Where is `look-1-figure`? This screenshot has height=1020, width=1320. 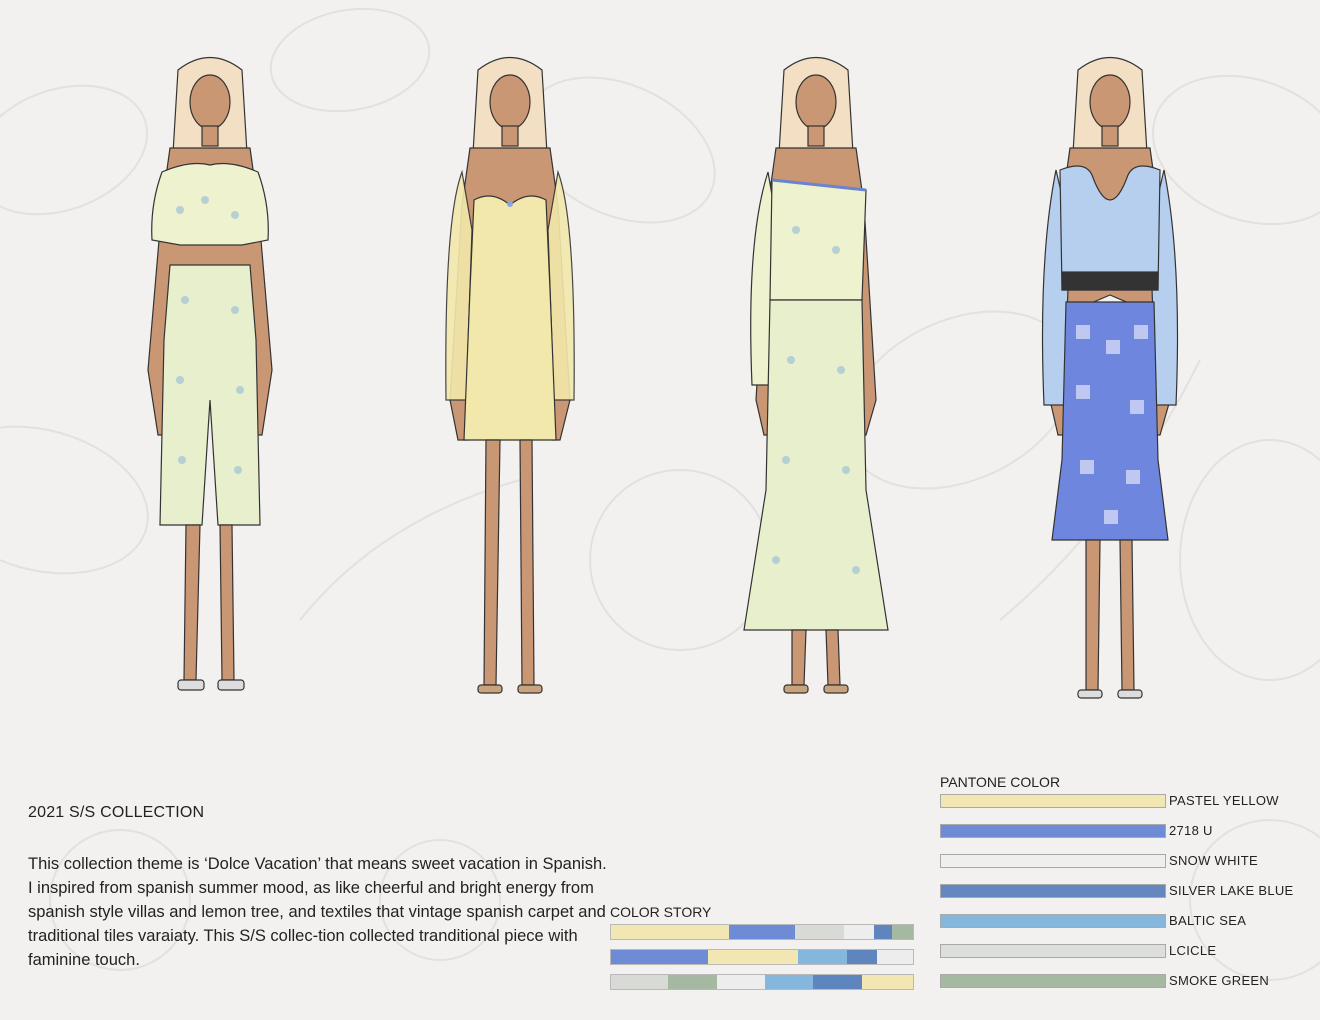 look-1-figure is located at coordinates (210, 400).